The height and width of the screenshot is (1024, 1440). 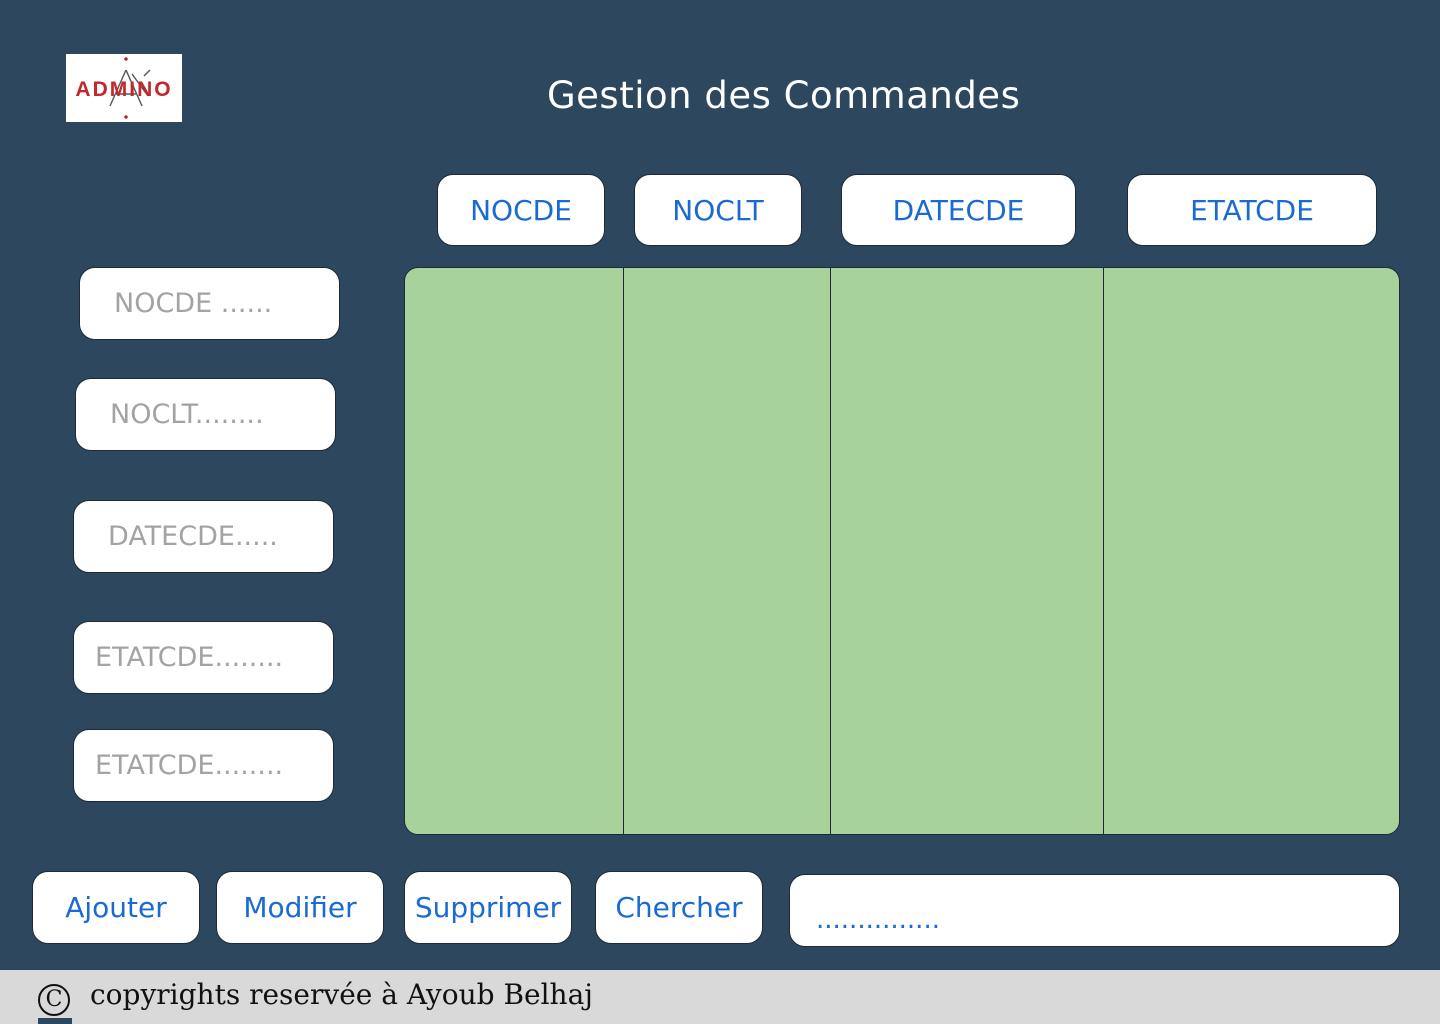 I want to click on delete-button: Supprimer, so click(x=488, y=907).